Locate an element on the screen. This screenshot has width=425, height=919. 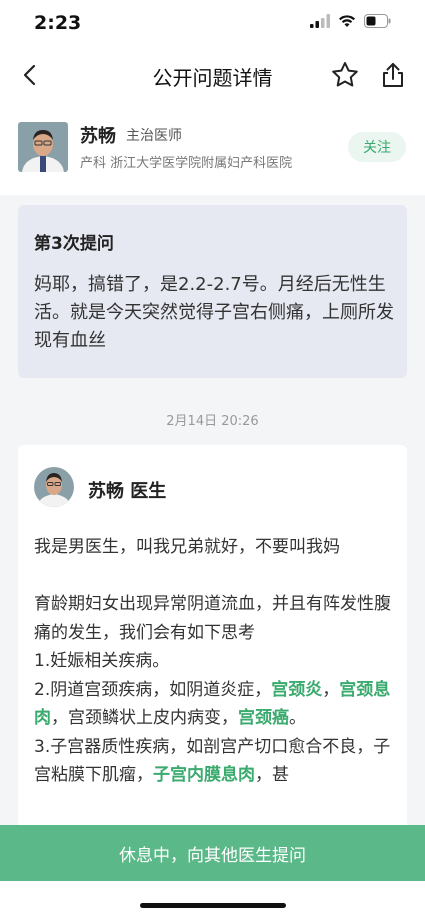
signal-icon is located at coordinates (320, 21).